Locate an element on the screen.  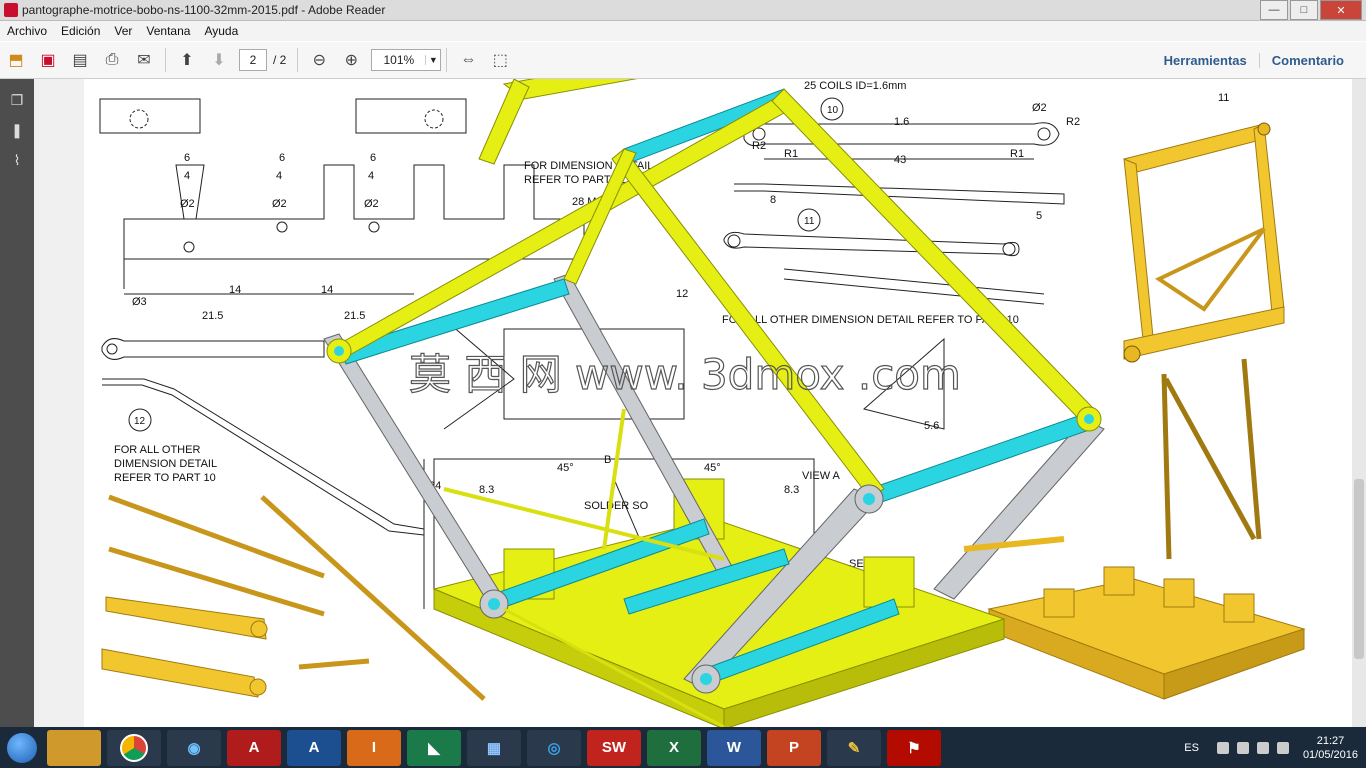
page-thumbnails-icon: ❐ is located at coordinates (17, 100).